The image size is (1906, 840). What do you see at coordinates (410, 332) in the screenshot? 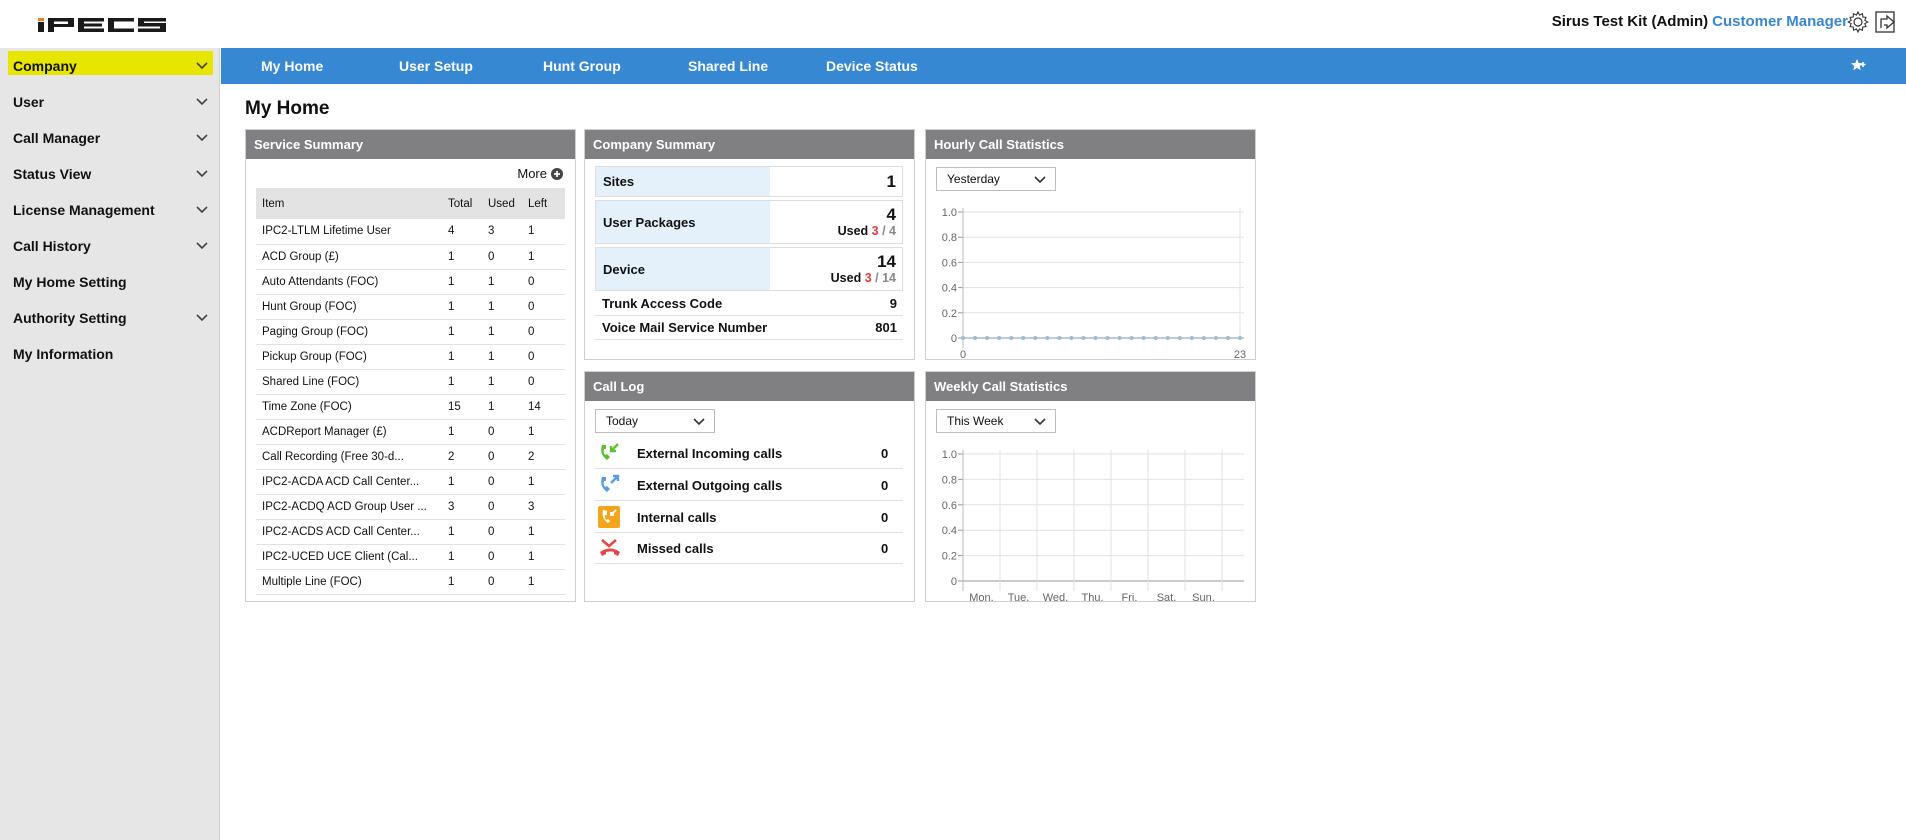
I see `table-row: Paging Group (FOC) 1 1 0` at bounding box center [410, 332].